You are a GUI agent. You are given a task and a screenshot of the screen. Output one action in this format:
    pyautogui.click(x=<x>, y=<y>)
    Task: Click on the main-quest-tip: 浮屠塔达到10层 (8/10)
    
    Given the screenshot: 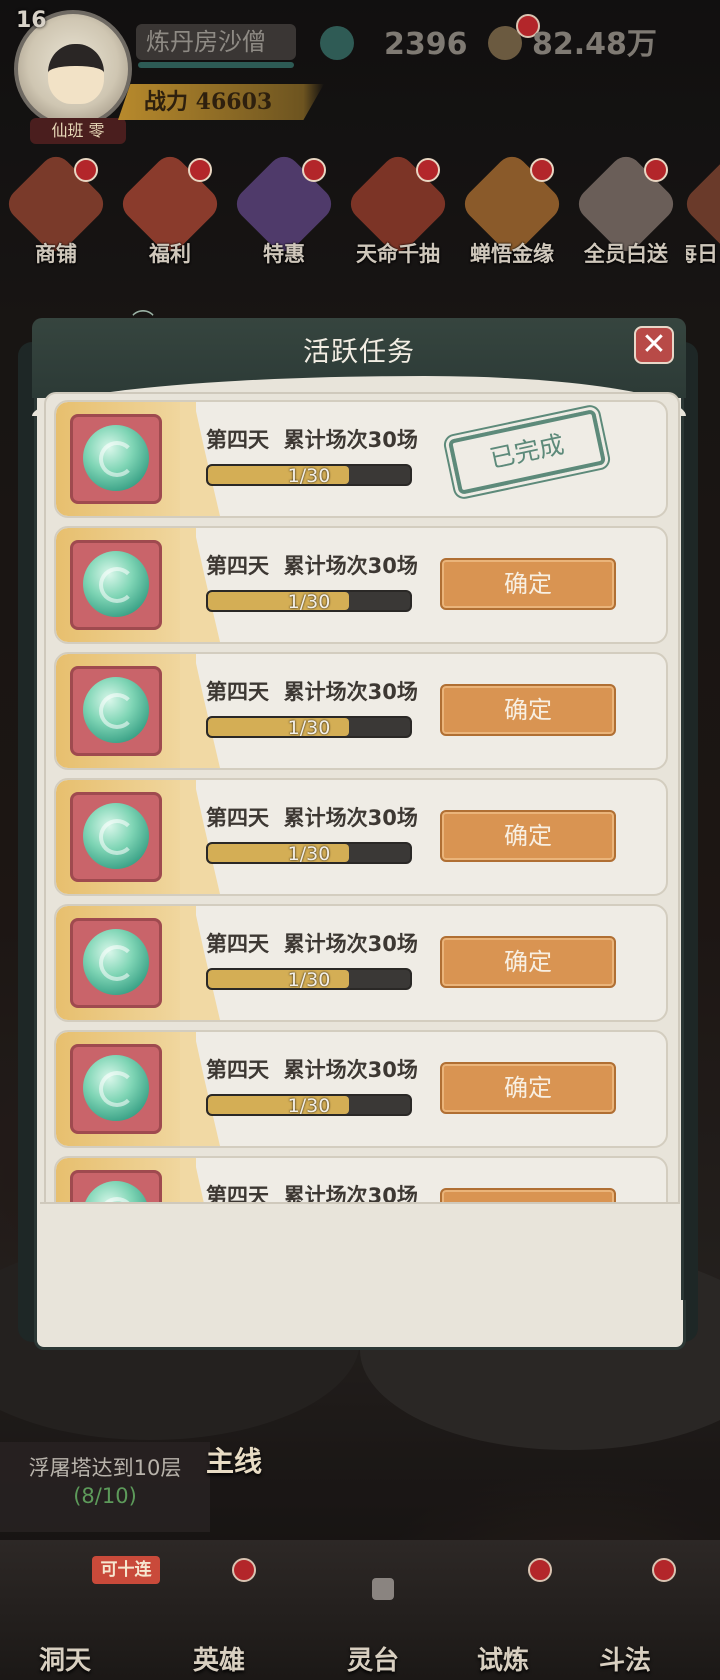 What is the action you would take?
    pyautogui.click(x=105, y=1487)
    